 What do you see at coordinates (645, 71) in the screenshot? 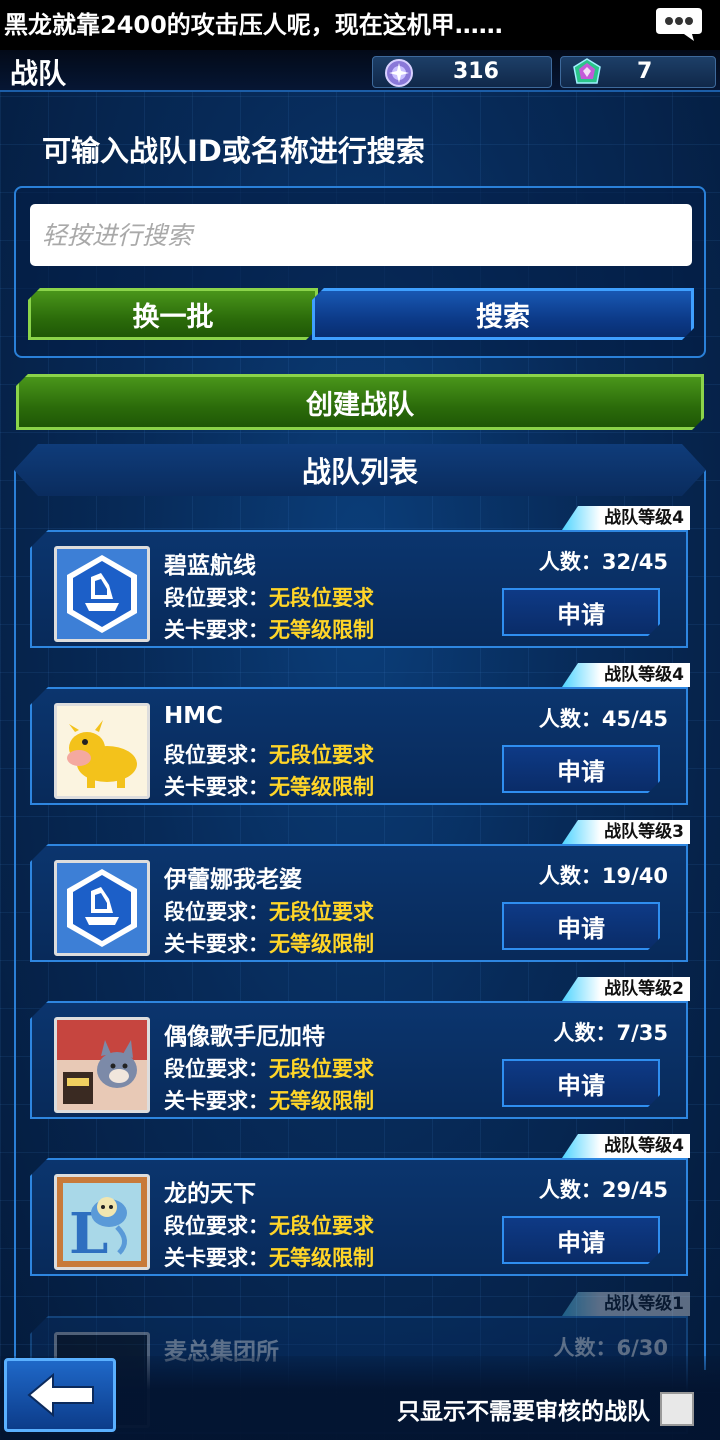
I see `crystal-count: 7` at bounding box center [645, 71].